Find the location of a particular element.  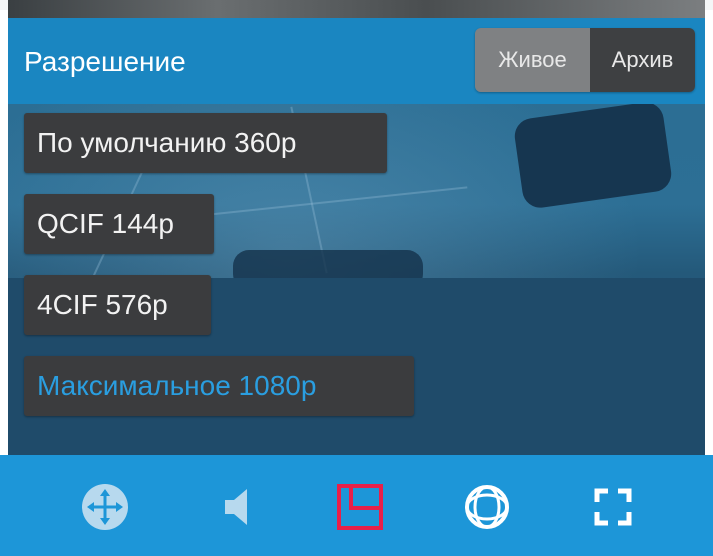

ptz-move-button is located at coordinates (105, 507).